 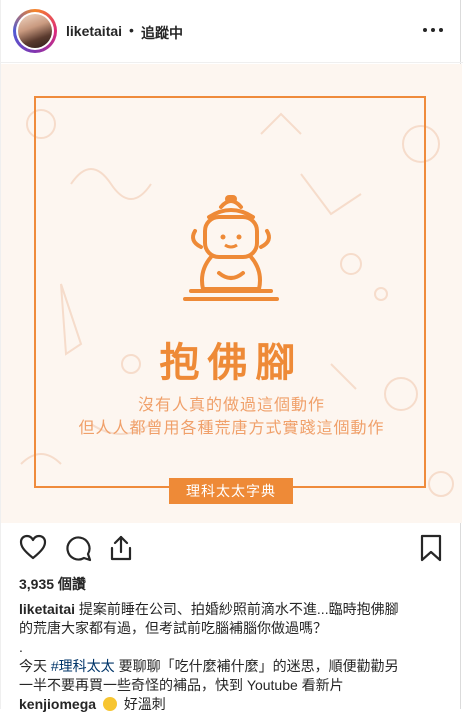 What do you see at coordinates (231, 491) in the screenshot?
I see `dictionary-tag: 理科太太字典` at bounding box center [231, 491].